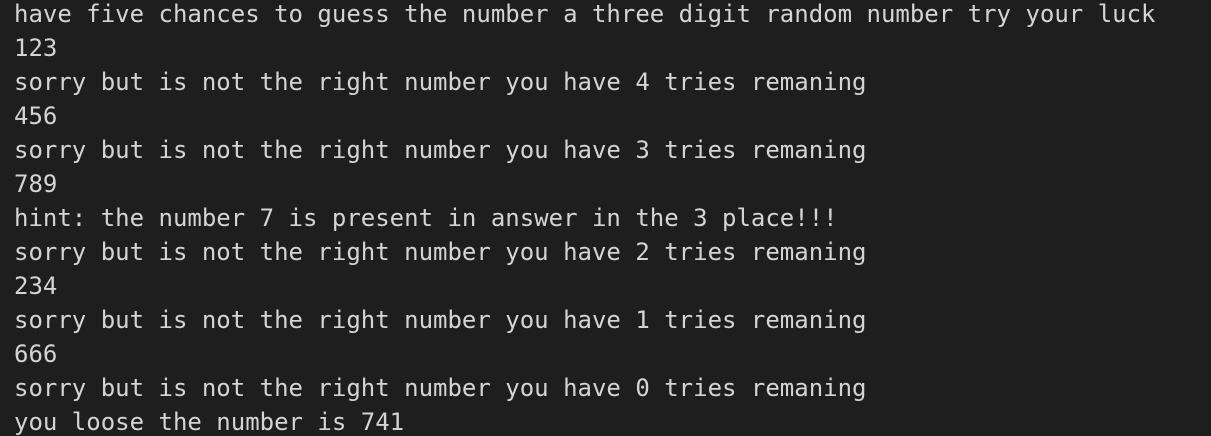 This screenshot has height=436, width=1211. What do you see at coordinates (36, 116) in the screenshot?
I see `terminal-line: 456` at bounding box center [36, 116].